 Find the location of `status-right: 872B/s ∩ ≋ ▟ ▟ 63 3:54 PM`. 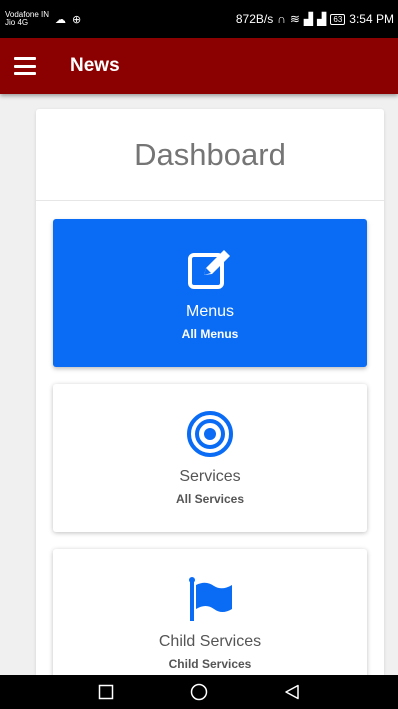

status-right: 872B/s ∩ ≋ ▟ ▟ 63 3:54 PM is located at coordinates (315, 19).